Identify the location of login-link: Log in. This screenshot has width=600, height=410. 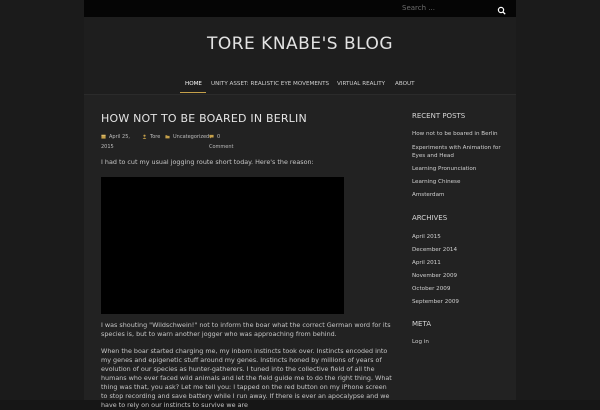
(460, 342).